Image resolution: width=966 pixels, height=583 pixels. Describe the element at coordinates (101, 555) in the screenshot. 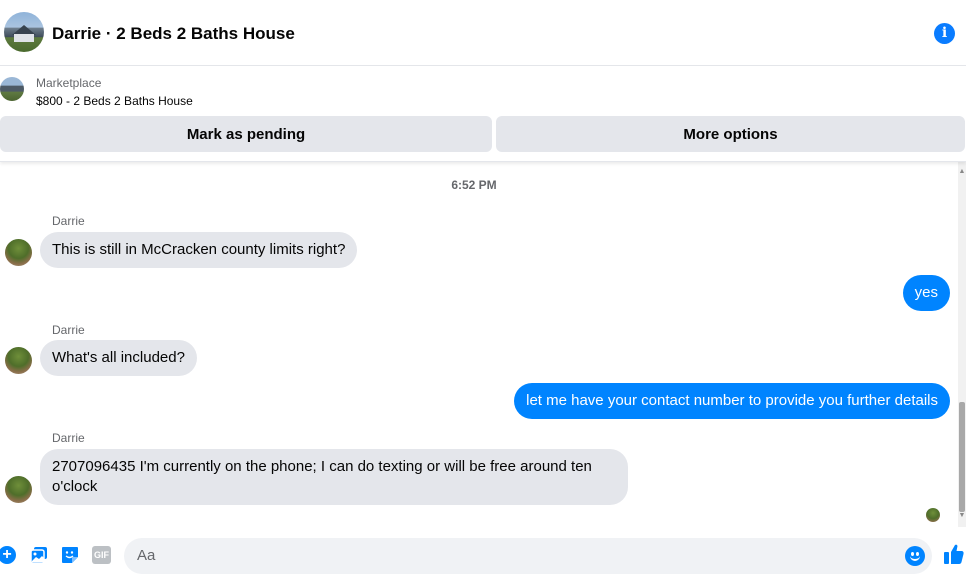

I see `gif-icon: GIF` at that location.